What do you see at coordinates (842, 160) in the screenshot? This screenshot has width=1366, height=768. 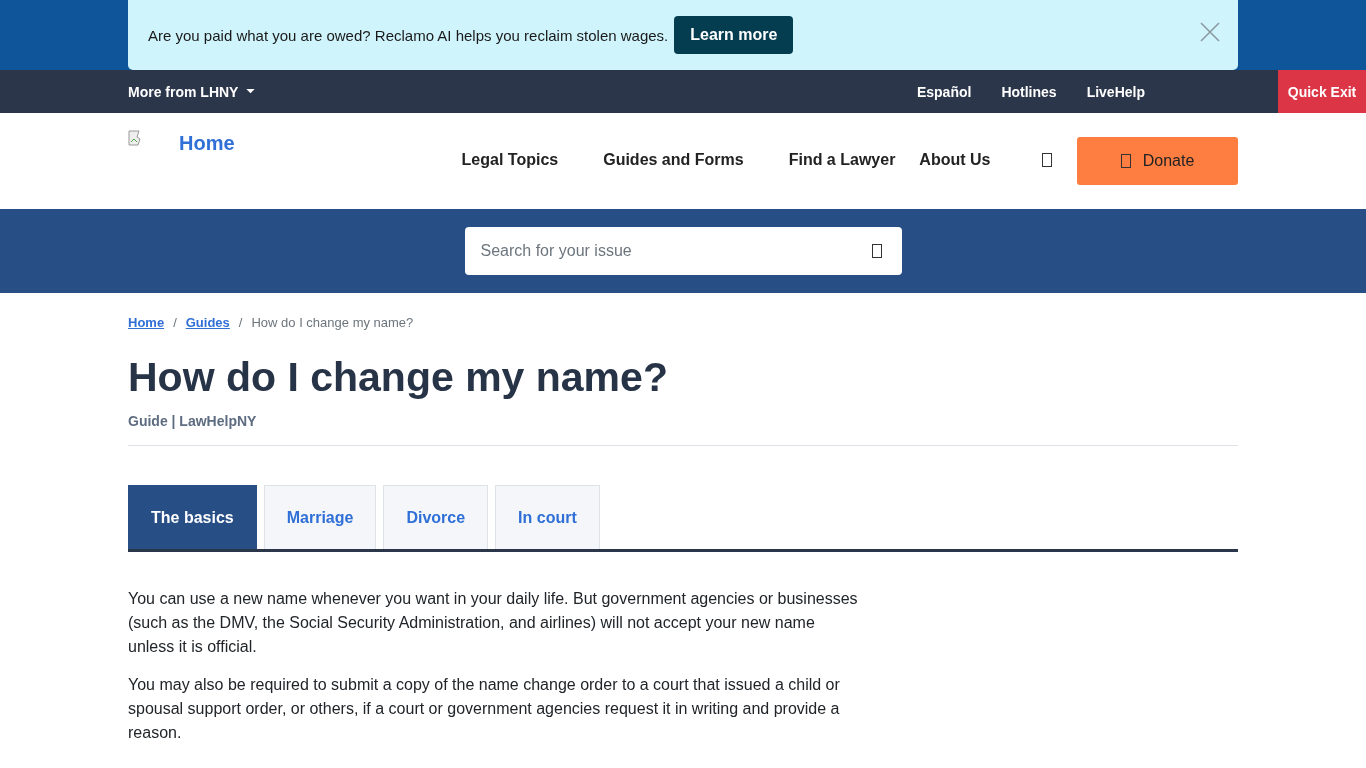 I see `nav-link: Find a Lawyer` at bounding box center [842, 160].